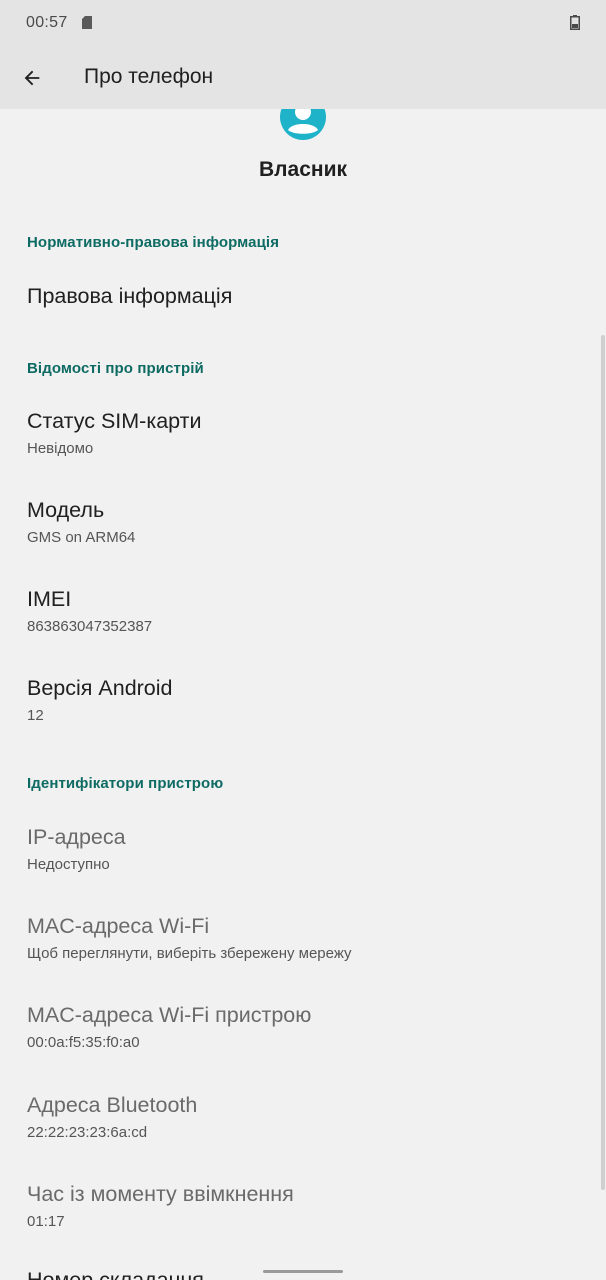 The image size is (606, 1280). Describe the element at coordinates (300, 617) in the screenshot. I see `imei-item: IMEI 863863047352387` at that location.